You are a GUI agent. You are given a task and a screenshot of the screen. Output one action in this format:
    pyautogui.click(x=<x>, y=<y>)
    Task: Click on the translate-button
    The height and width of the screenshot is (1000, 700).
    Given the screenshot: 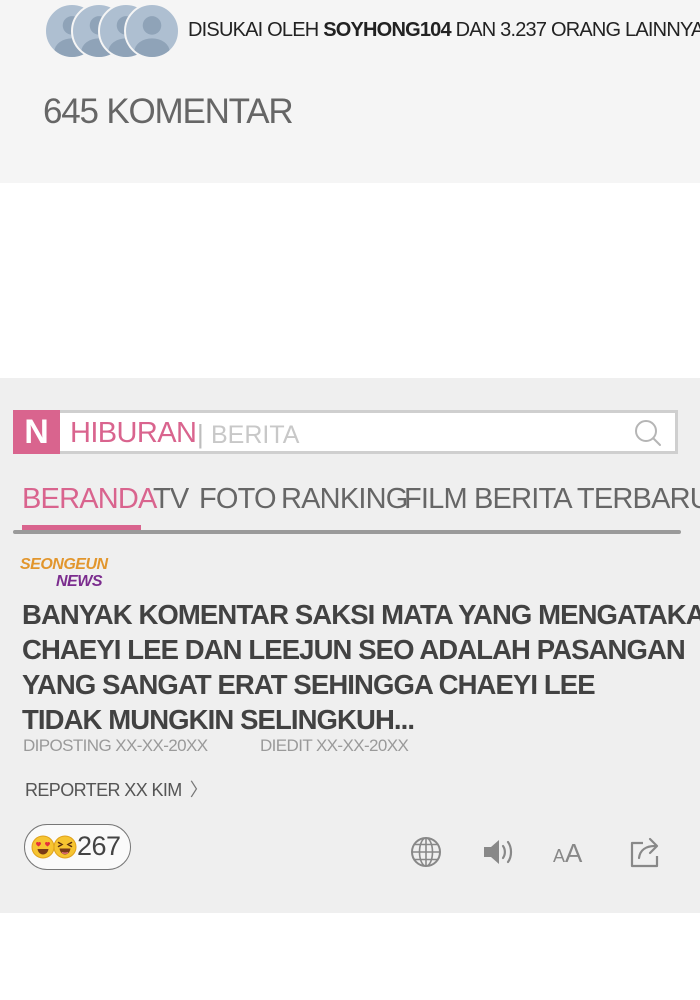 What is the action you would take?
    pyautogui.click(x=426, y=852)
    